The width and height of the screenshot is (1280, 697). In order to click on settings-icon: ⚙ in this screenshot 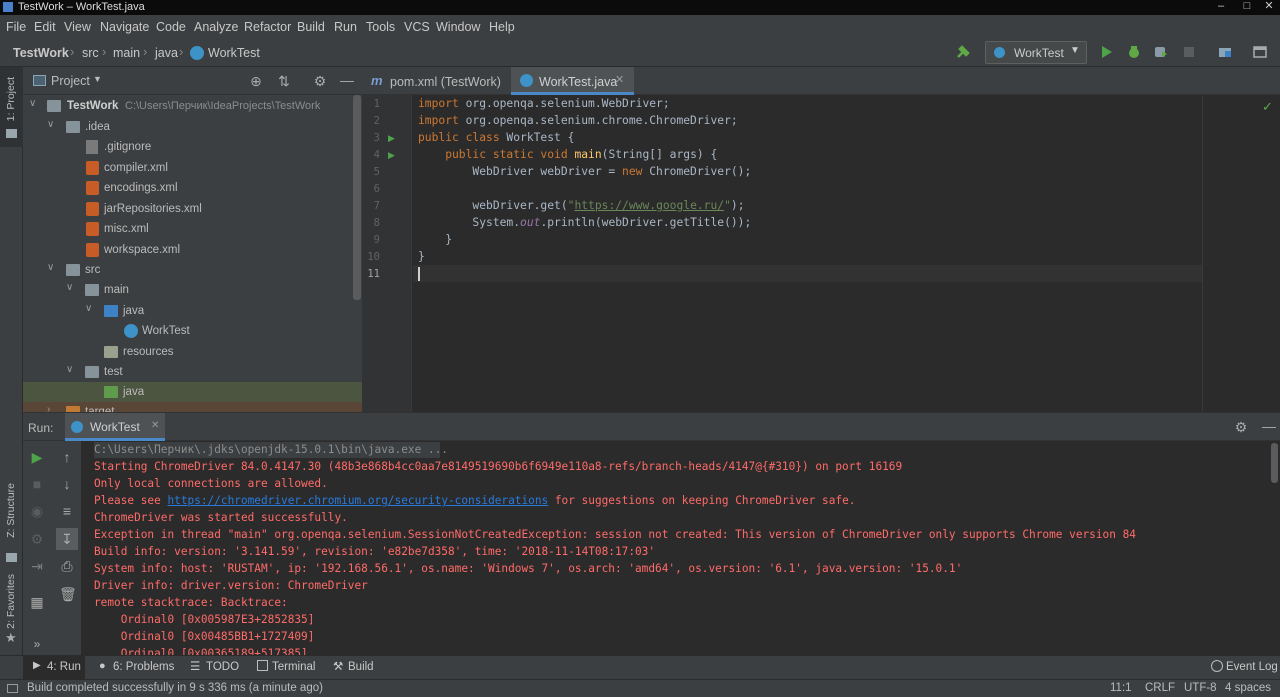, I will do `click(37, 539)`.